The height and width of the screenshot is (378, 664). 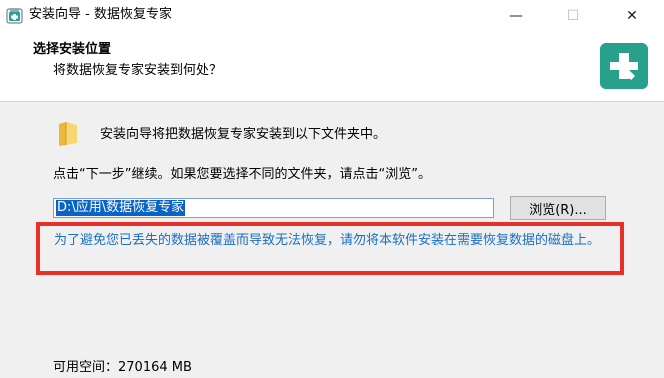 I want to click on page-subtitle: 将数据恢复专家安装到何处？, so click(x=138, y=70).